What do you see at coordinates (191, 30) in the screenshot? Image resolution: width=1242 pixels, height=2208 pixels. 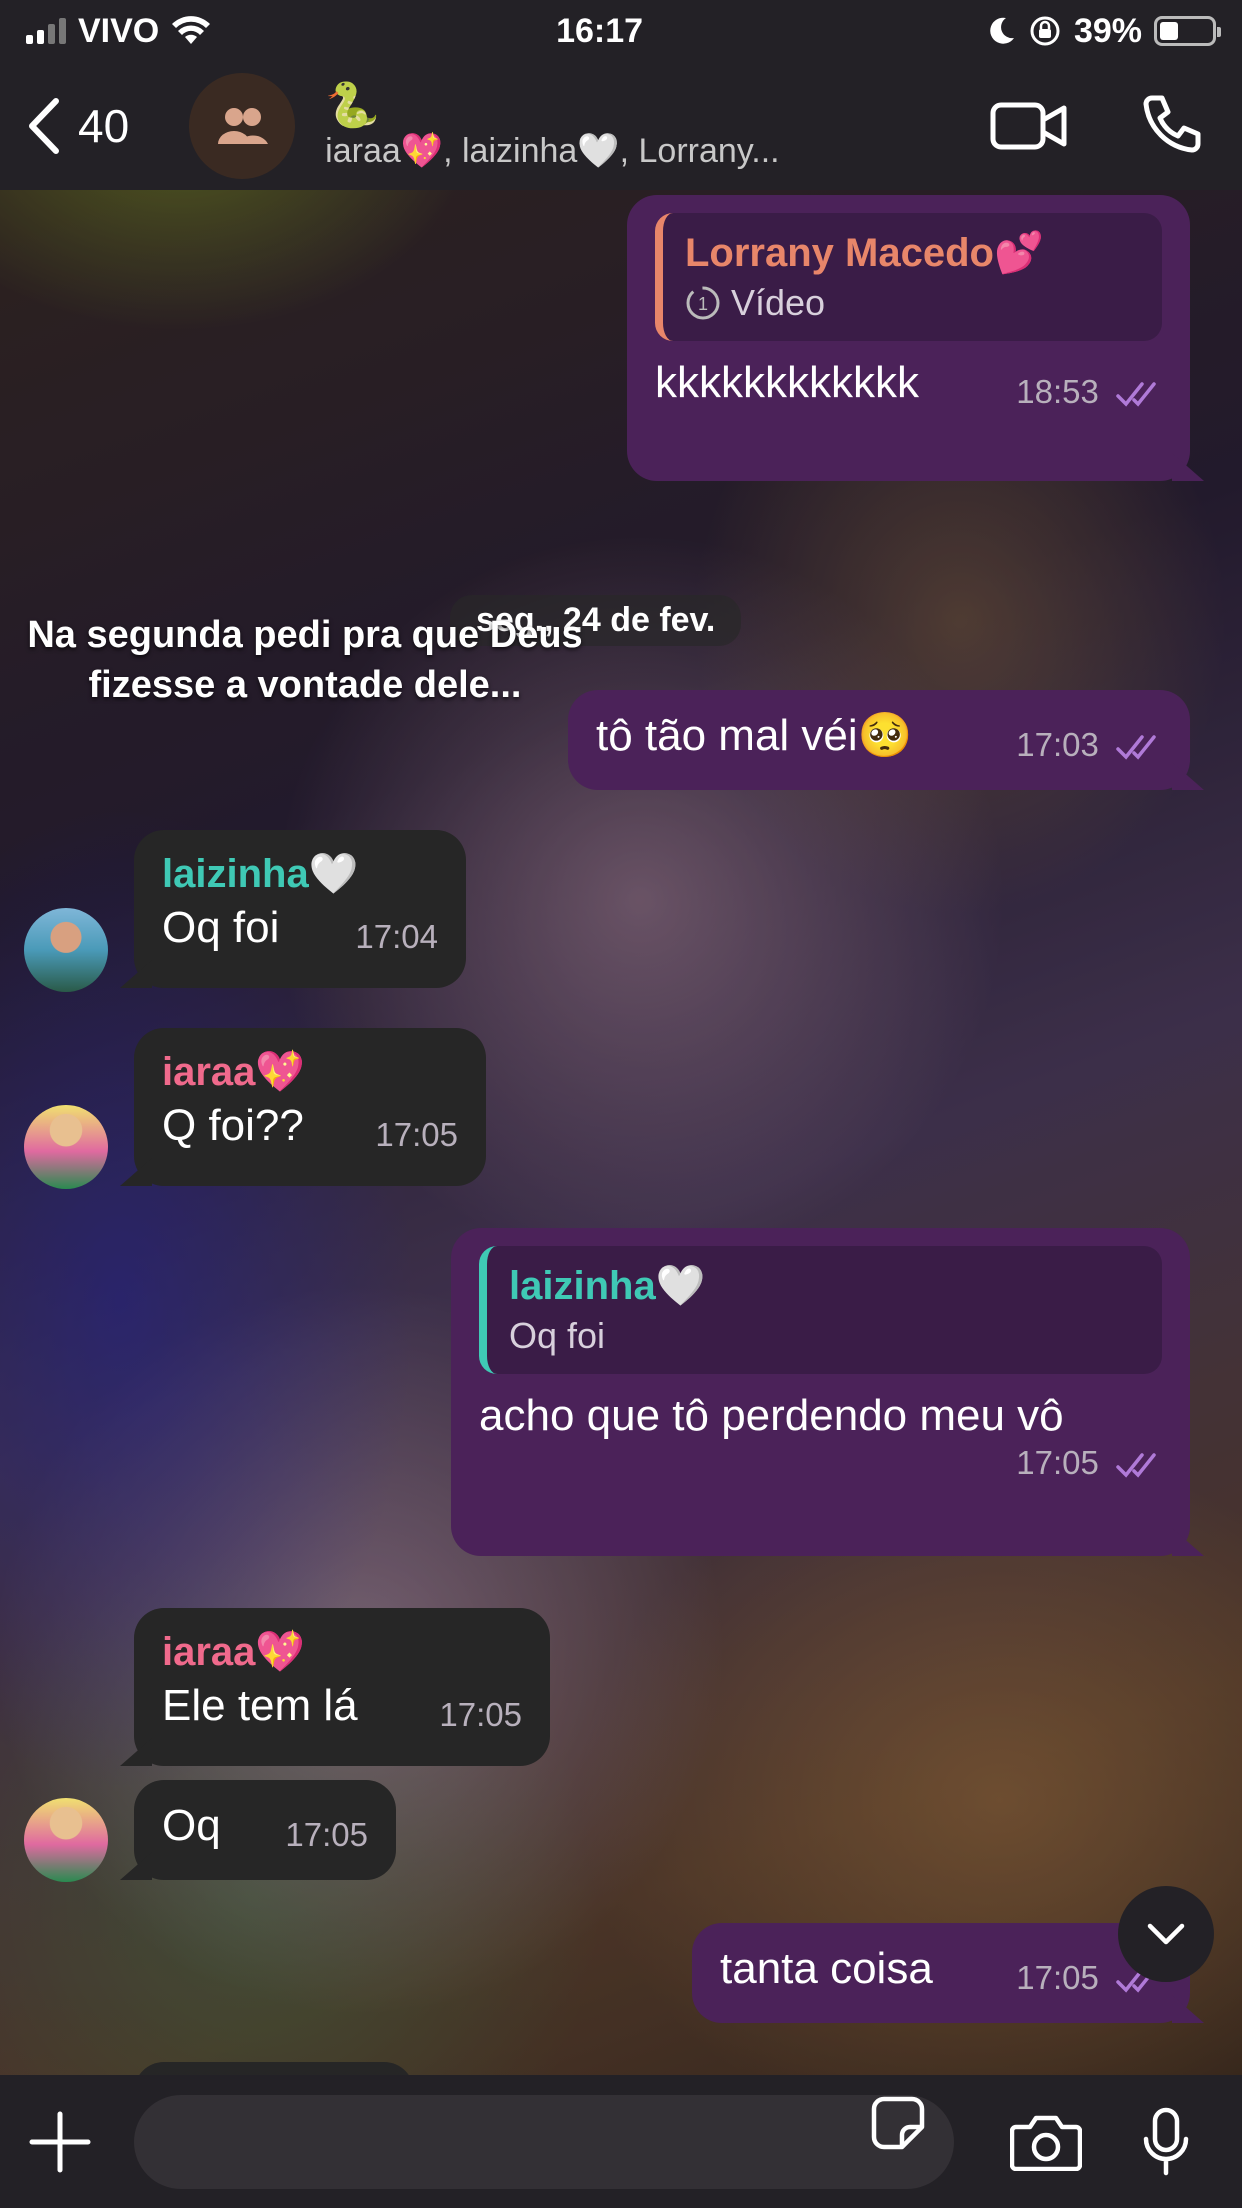 I see `wifi-icon` at bounding box center [191, 30].